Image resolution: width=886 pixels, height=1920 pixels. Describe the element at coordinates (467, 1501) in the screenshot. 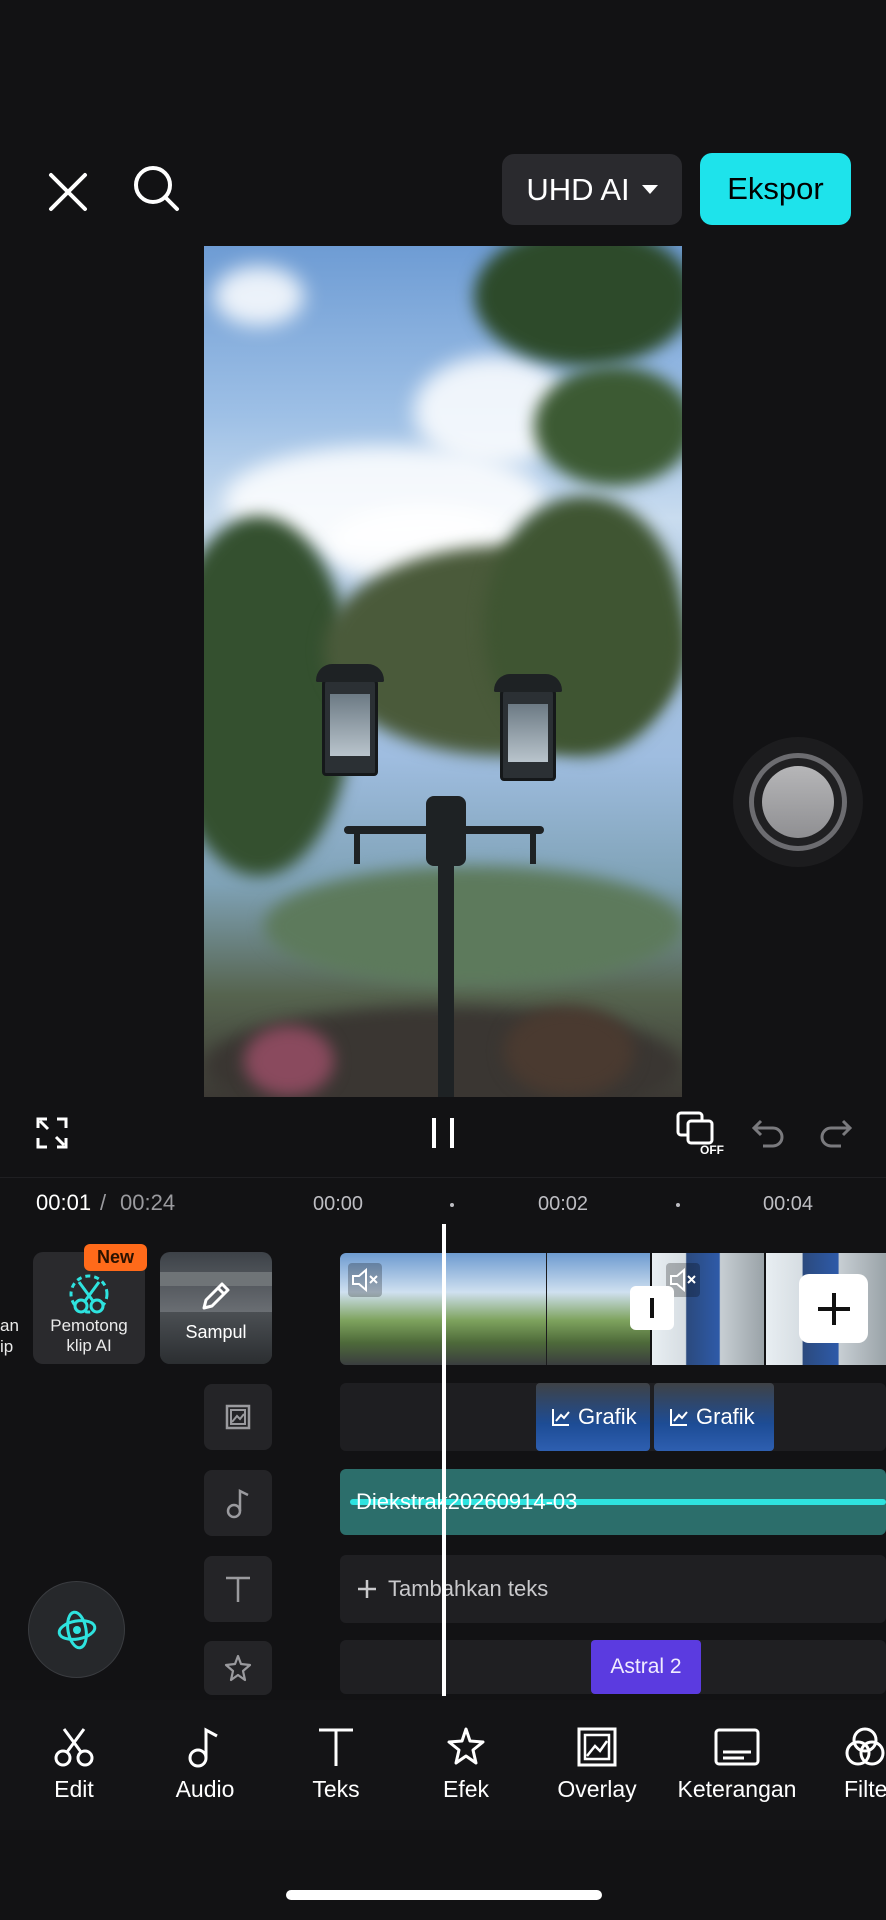

I see `audio-clip-label: Diekstrak20260914-03` at that location.